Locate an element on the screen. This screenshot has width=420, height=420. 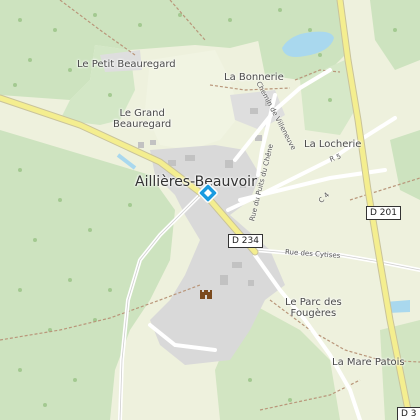
place-label: La Mare Patois is located at coordinates (368, 362).